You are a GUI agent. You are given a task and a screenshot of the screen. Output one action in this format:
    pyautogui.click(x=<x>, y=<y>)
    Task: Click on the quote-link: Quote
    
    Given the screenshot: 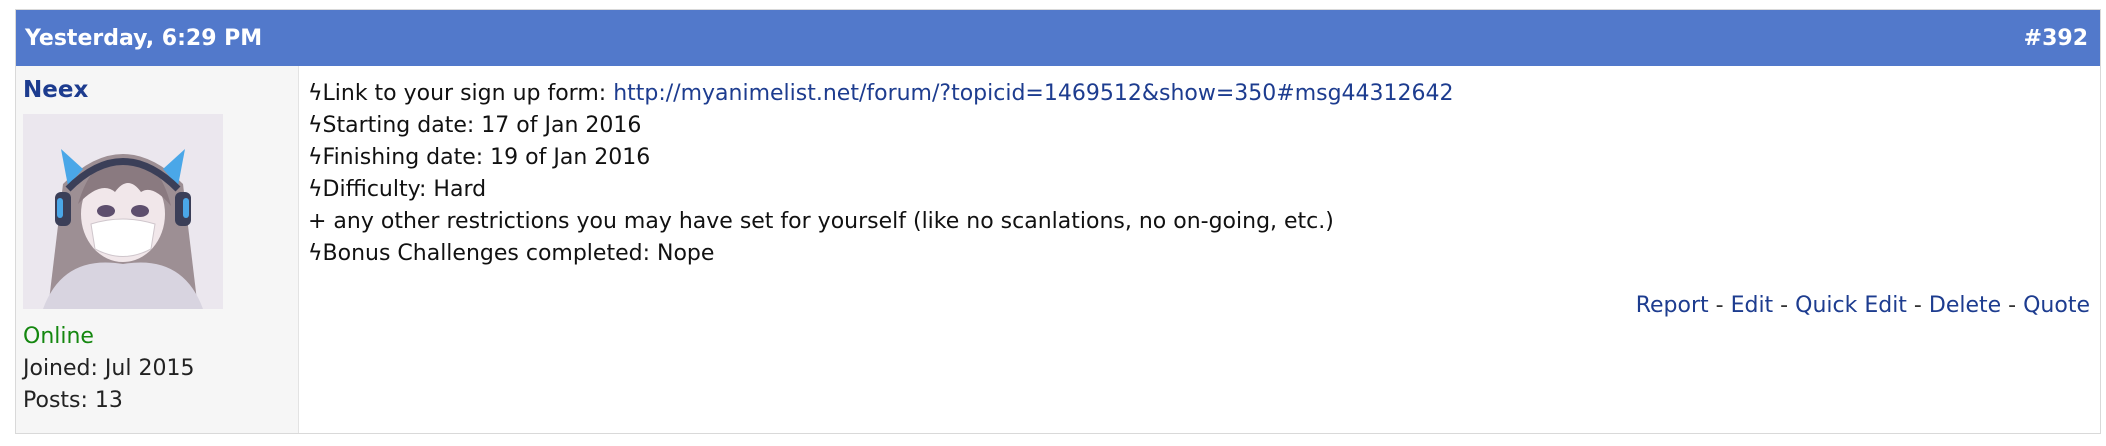 What is the action you would take?
    pyautogui.click(x=2056, y=305)
    